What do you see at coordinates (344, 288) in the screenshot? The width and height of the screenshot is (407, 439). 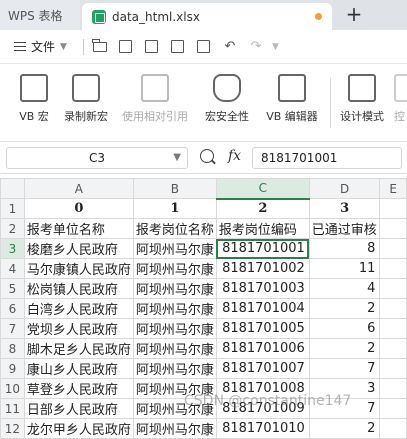 I see `cell-d5: 4` at bounding box center [344, 288].